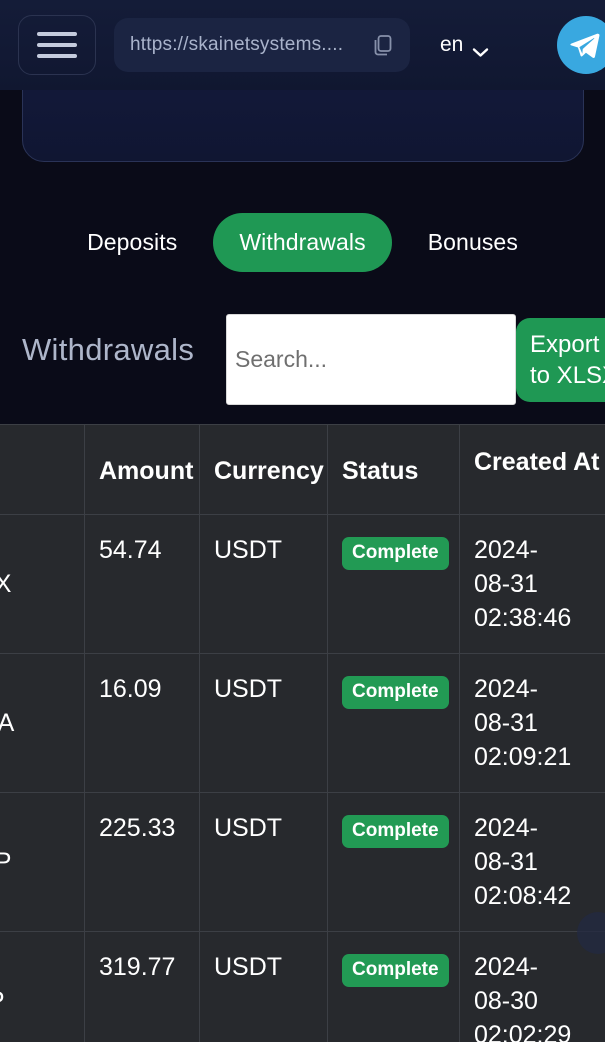 This screenshot has height=1042, width=605. I want to click on search-field-wrapper, so click(371, 359).